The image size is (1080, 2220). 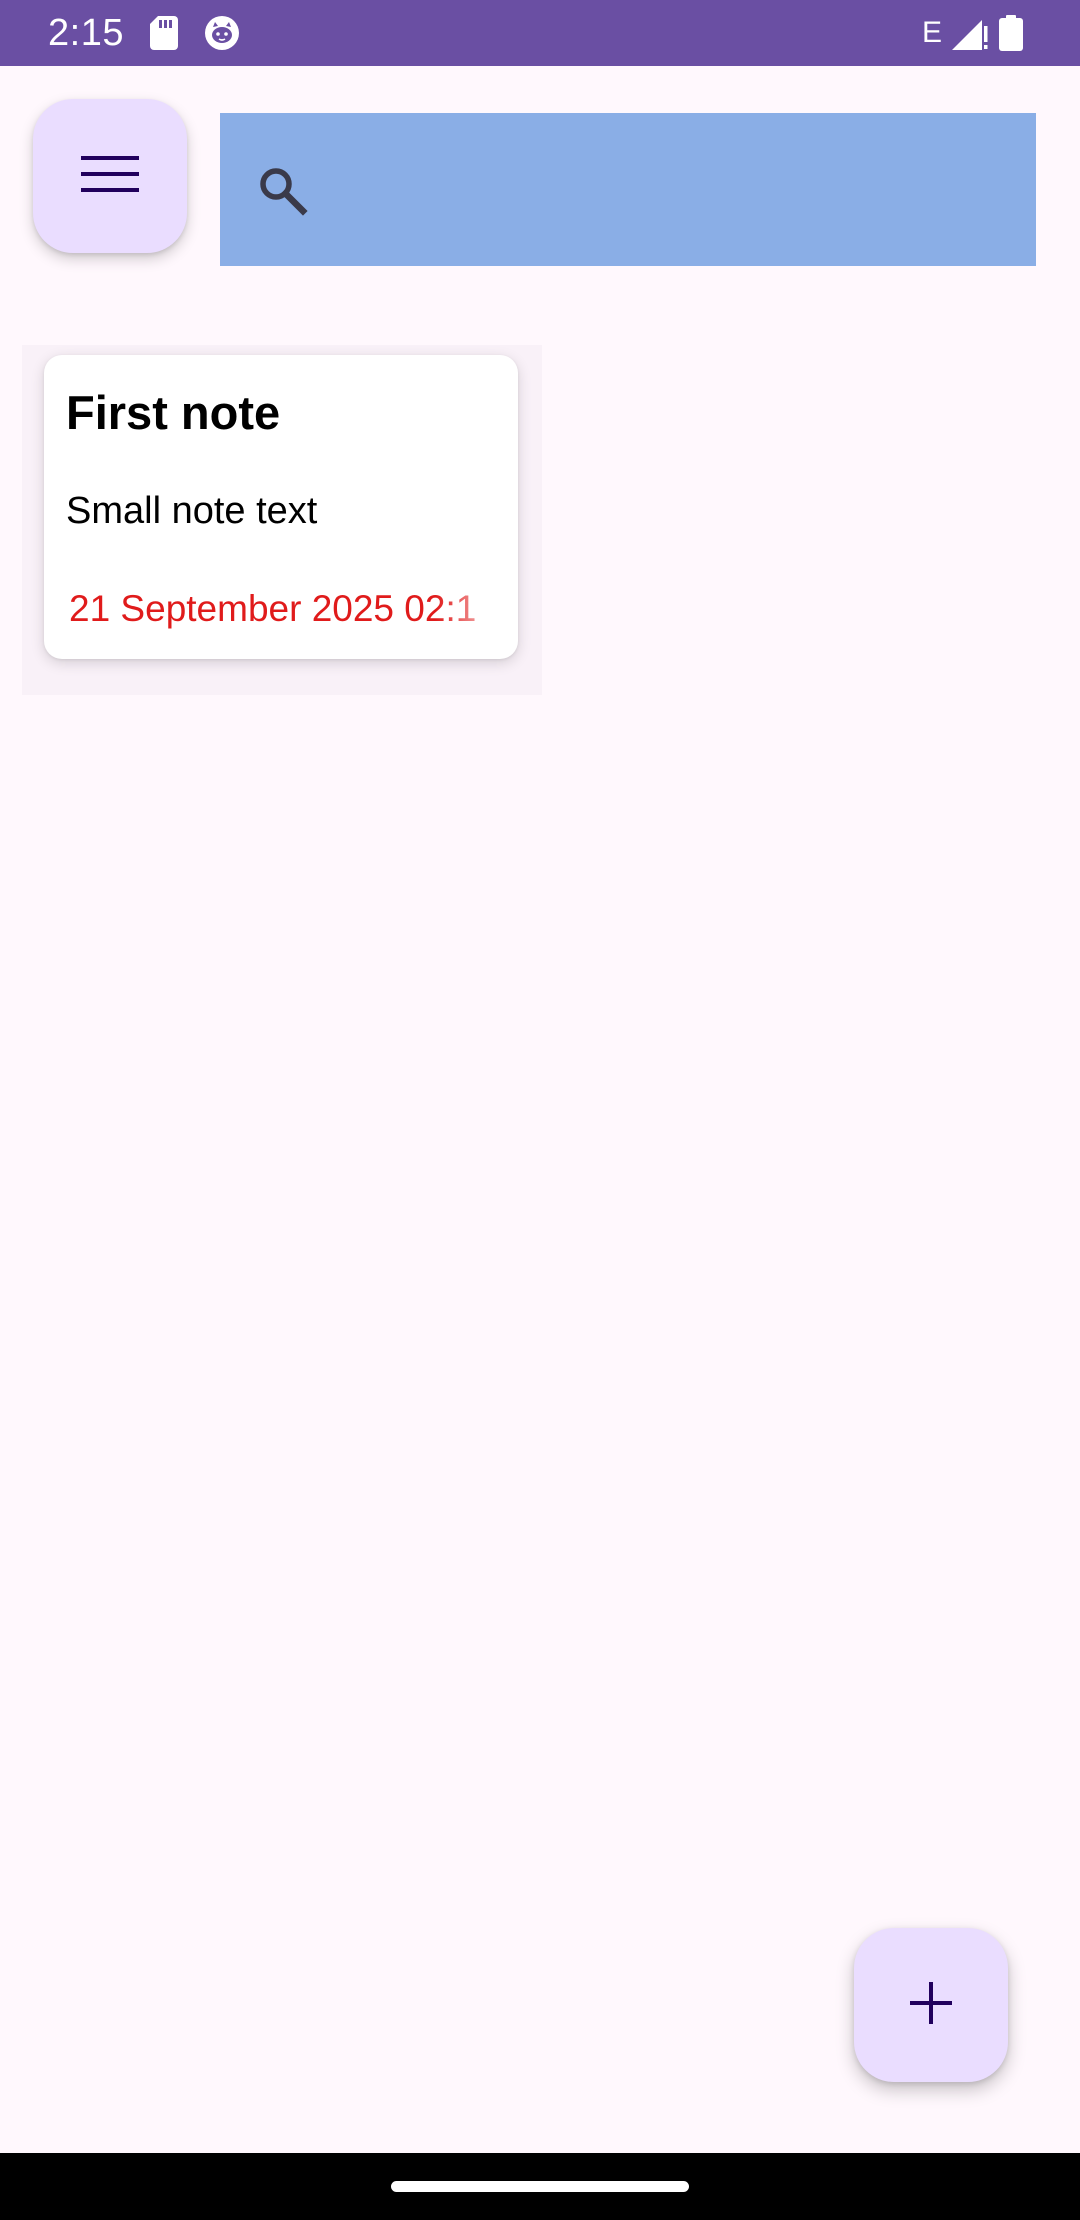 I want to click on hamburger-menu-icon, so click(x=110, y=176).